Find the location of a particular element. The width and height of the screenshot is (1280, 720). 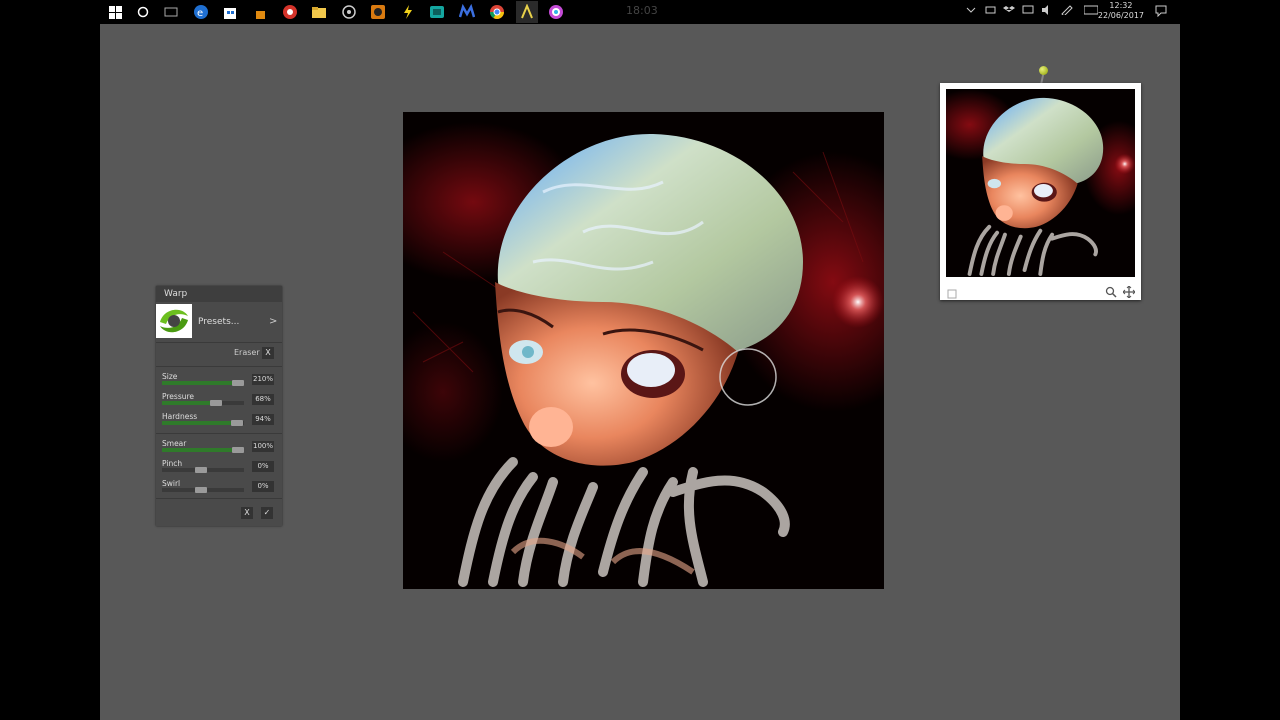

browser-icon is located at coordinates (290, 12).